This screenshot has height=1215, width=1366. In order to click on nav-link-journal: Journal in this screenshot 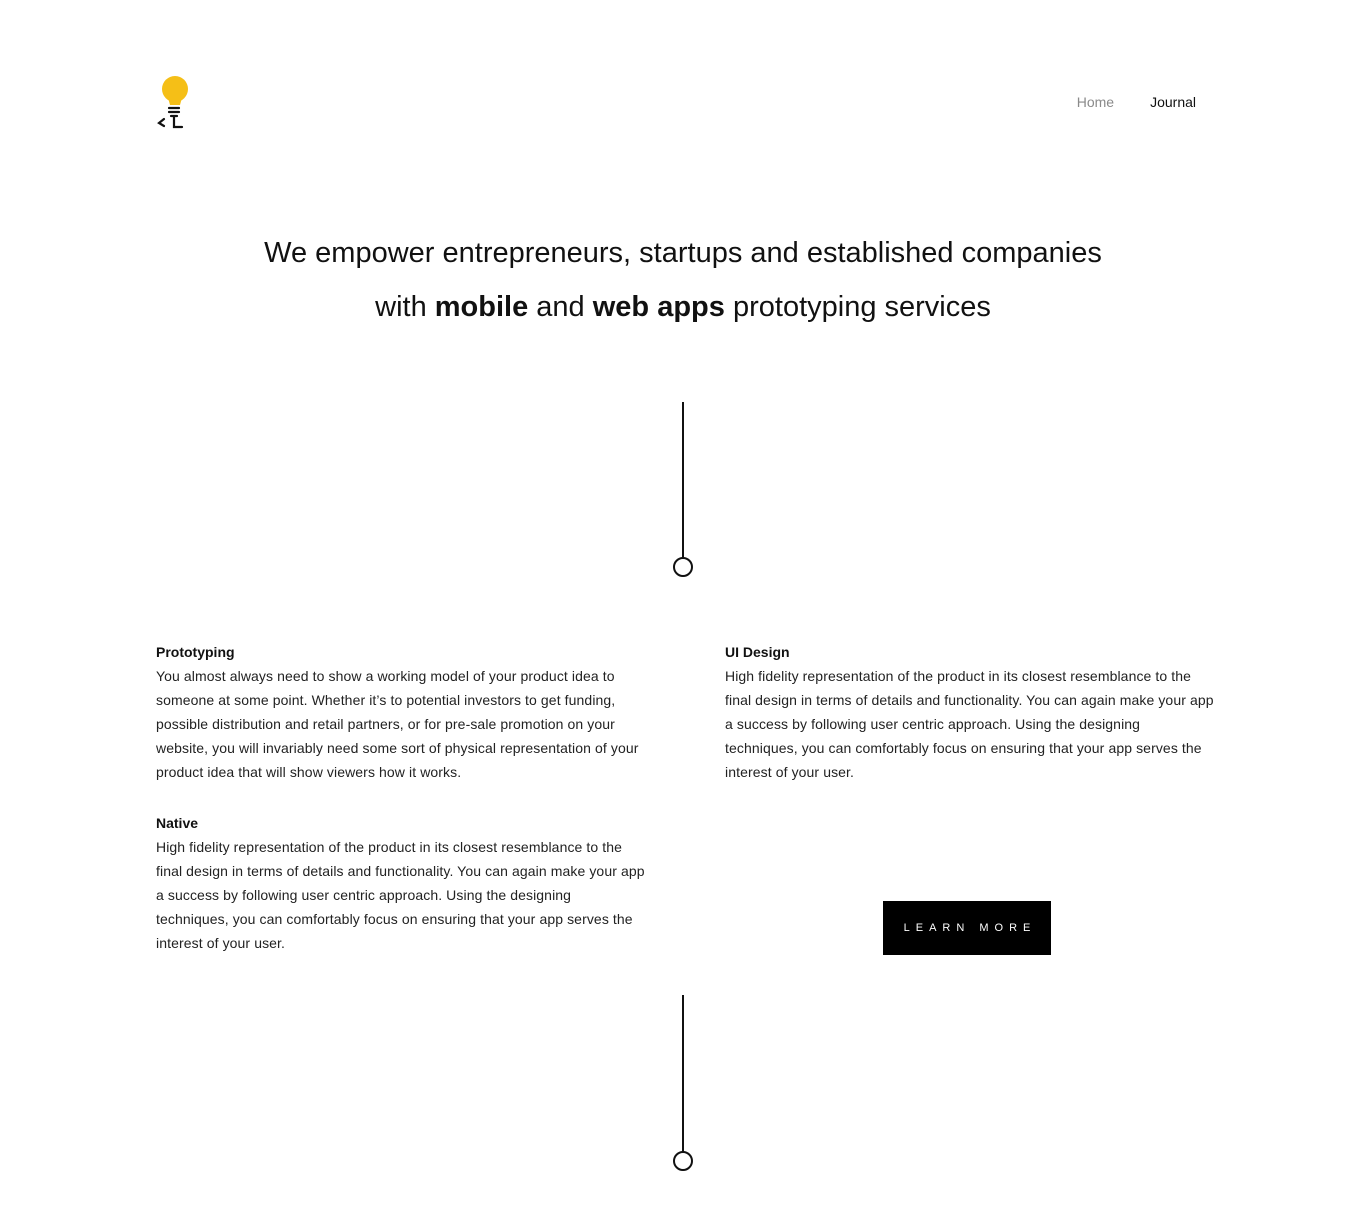, I will do `click(1173, 102)`.